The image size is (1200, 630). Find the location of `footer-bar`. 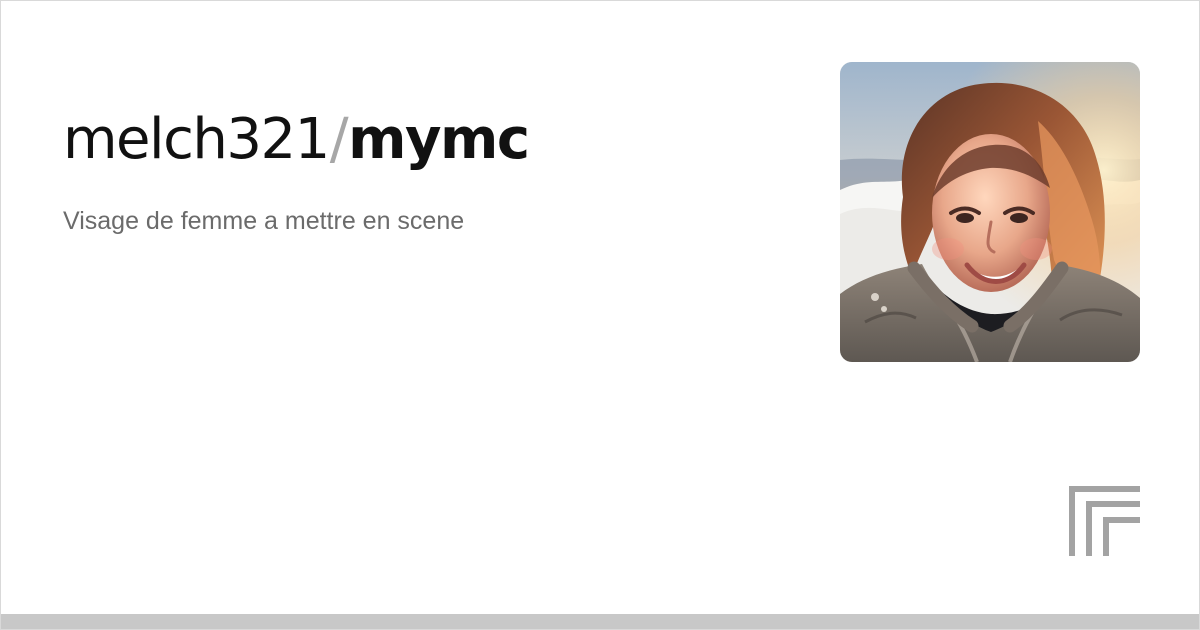

footer-bar is located at coordinates (600, 621).